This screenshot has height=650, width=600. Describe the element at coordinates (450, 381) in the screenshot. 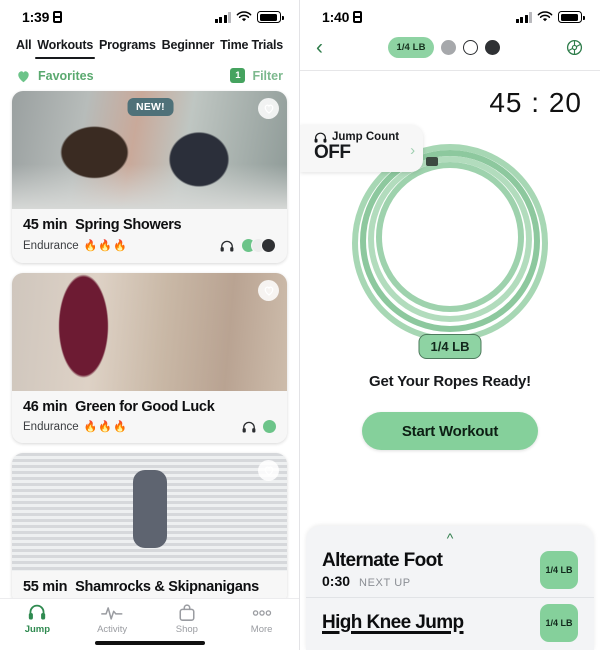

I see `ready-message: Get Your Ropes Ready!` at that location.